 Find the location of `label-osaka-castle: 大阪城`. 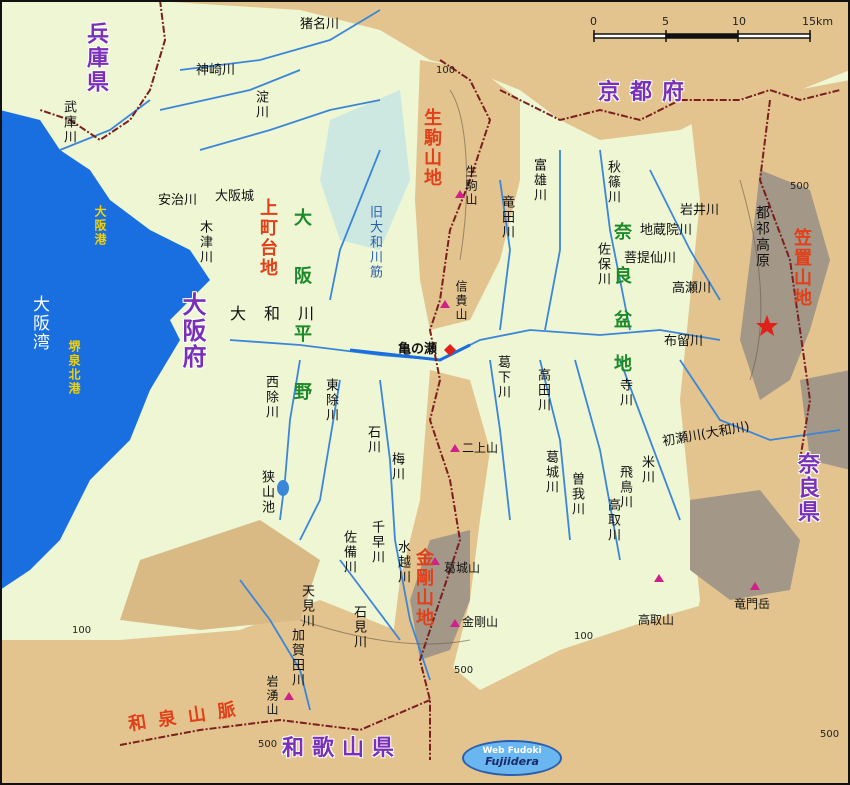

label-osaka-castle: 大阪城 is located at coordinates (235, 196).